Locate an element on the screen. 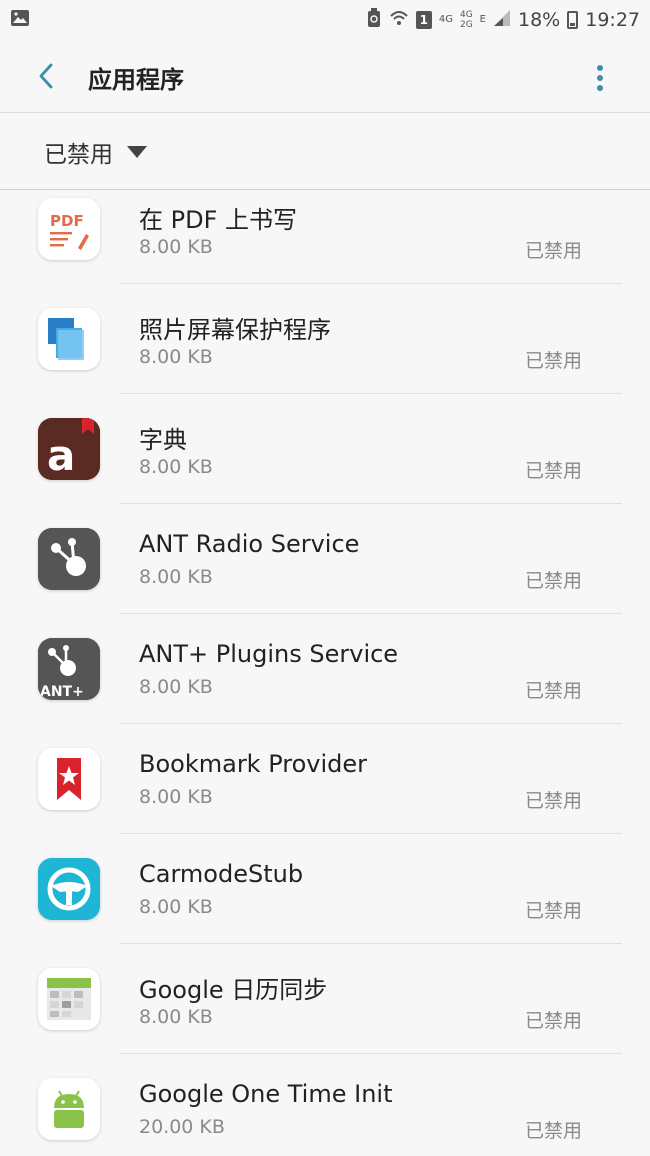  network-e-label: E is located at coordinates (482, 19).